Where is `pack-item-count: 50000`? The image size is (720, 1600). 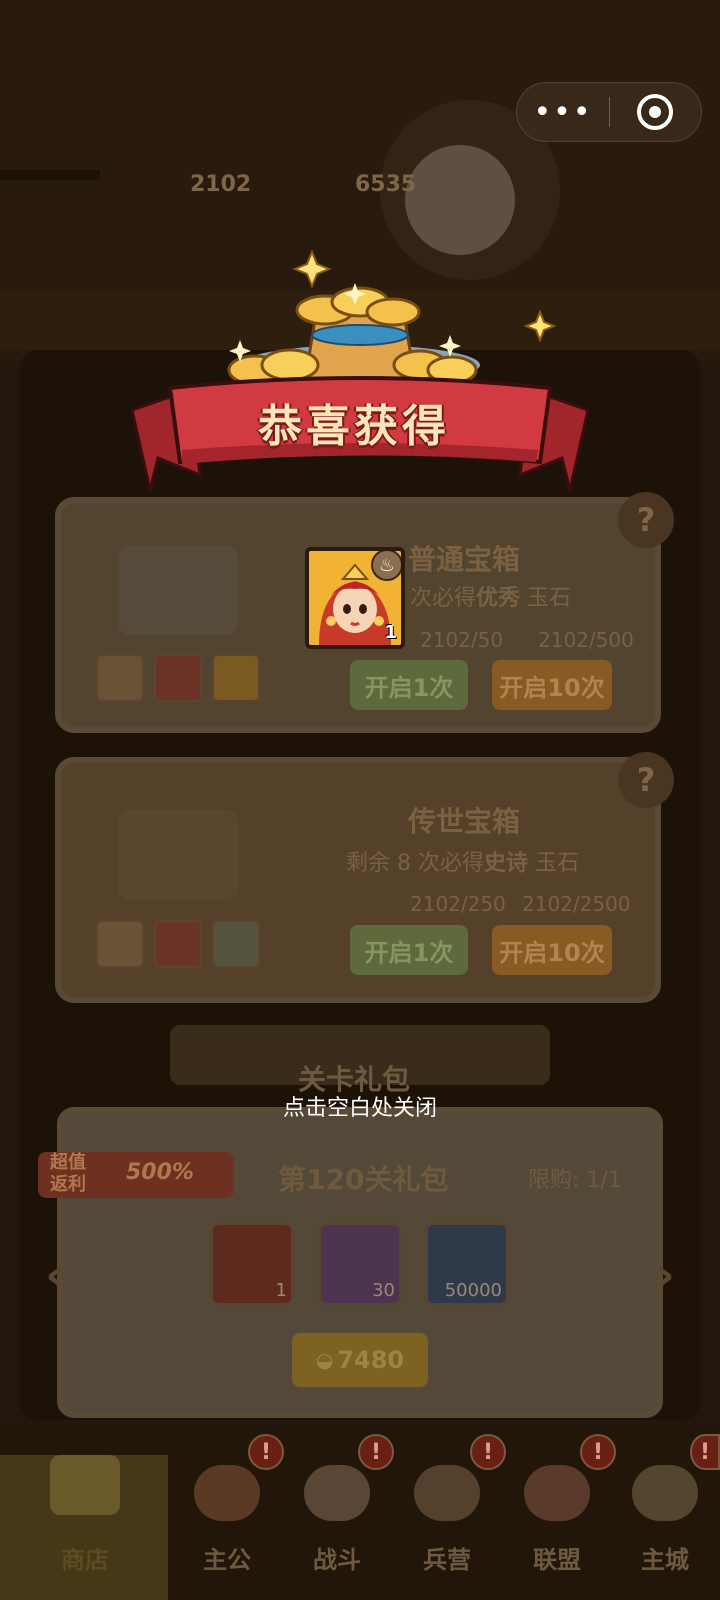 pack-item-count: 50000 is located at coordinates (473, 1290).